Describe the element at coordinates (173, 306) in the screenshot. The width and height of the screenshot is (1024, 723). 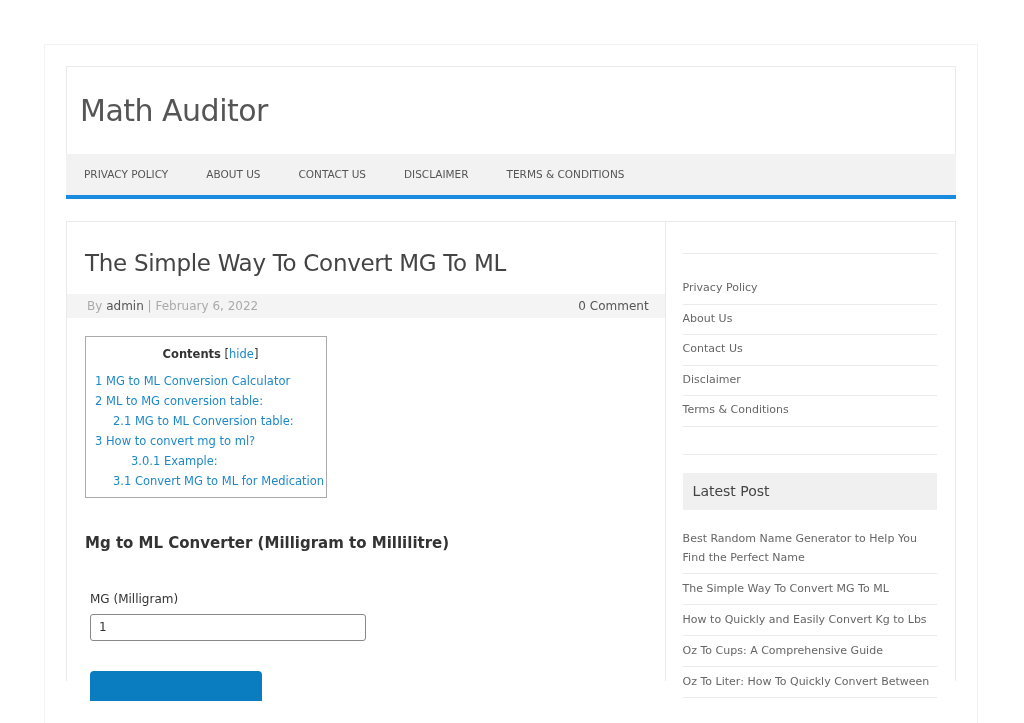
I see `post-byline: By admin | February 6, 2022` at that location.